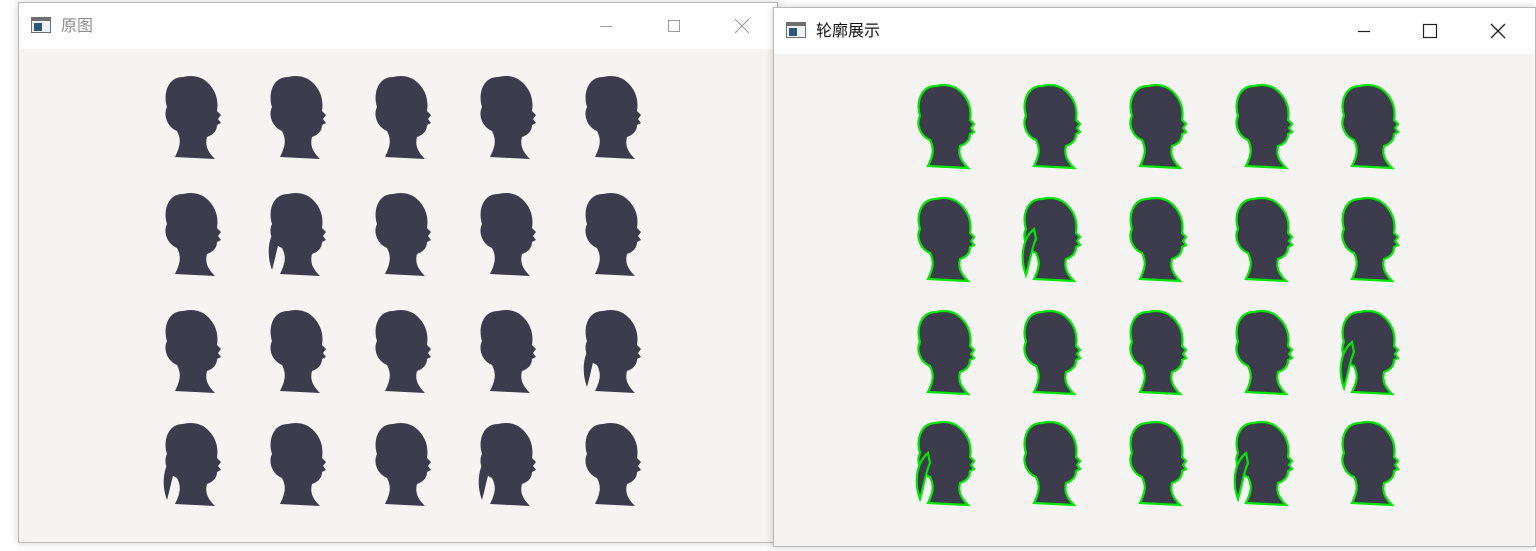  What do you see at coordinates (77, 25) in the screenshot?
I see `window-title: 原图` at bounding box center [77, 25].